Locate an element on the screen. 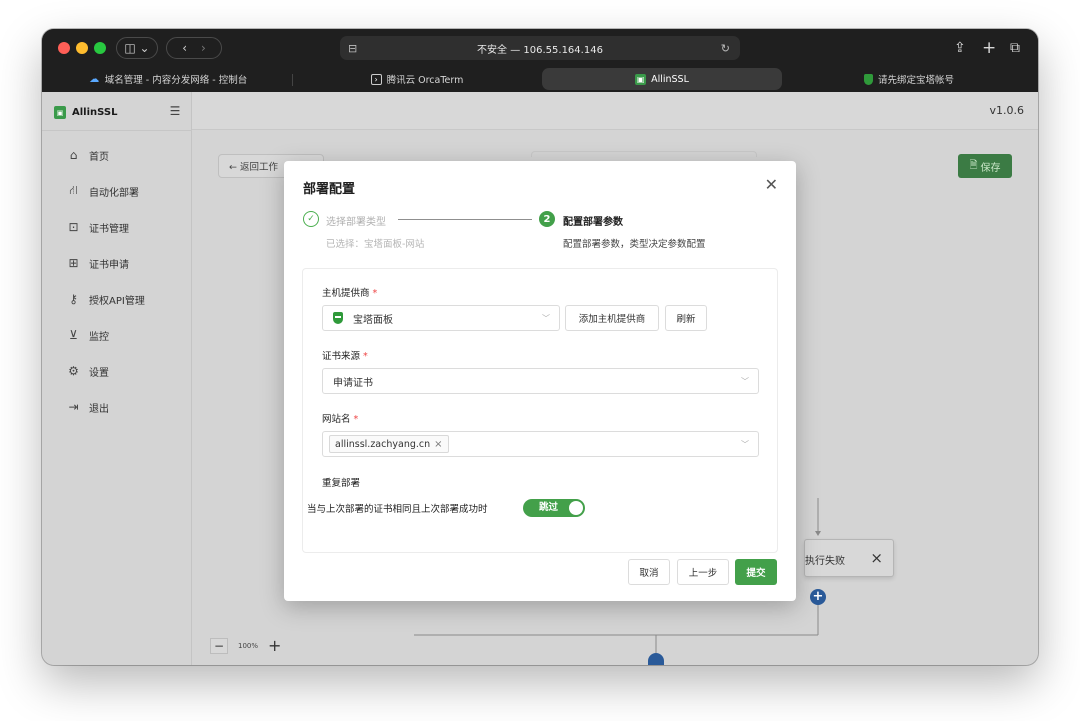 The image size is (1080, 721). forward-icon: › is located at coordinates (203, 48).